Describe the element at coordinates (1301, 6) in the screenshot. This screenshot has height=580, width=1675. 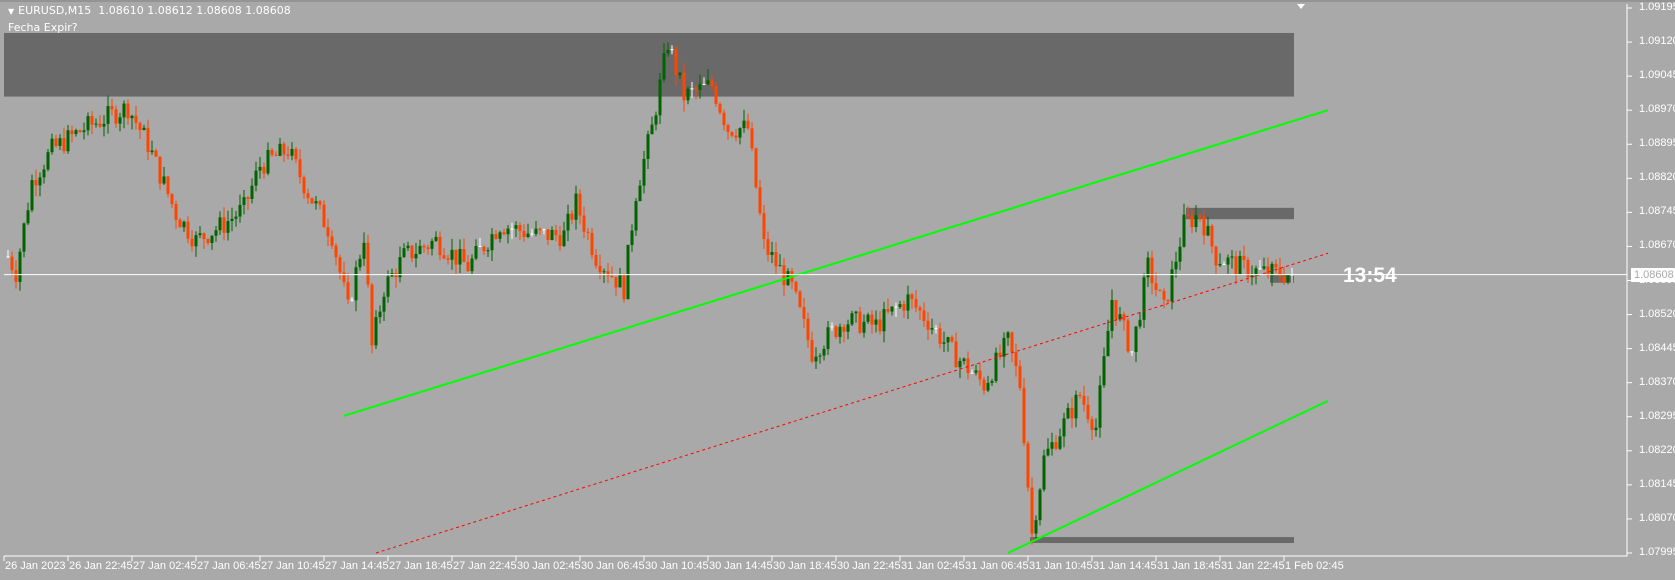
I see `chart-shift-marker` at that location.